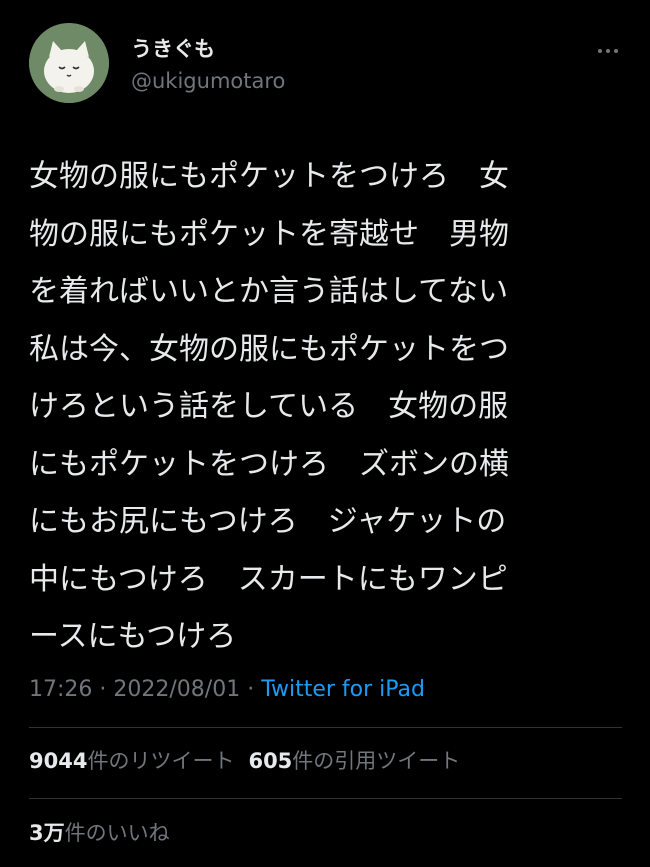 This screenshot has width=650, height=867. Describe the element at coordinates (343, 689) in the screenshot. I see `tweet-source-link: Twitter for iPad` at that location.